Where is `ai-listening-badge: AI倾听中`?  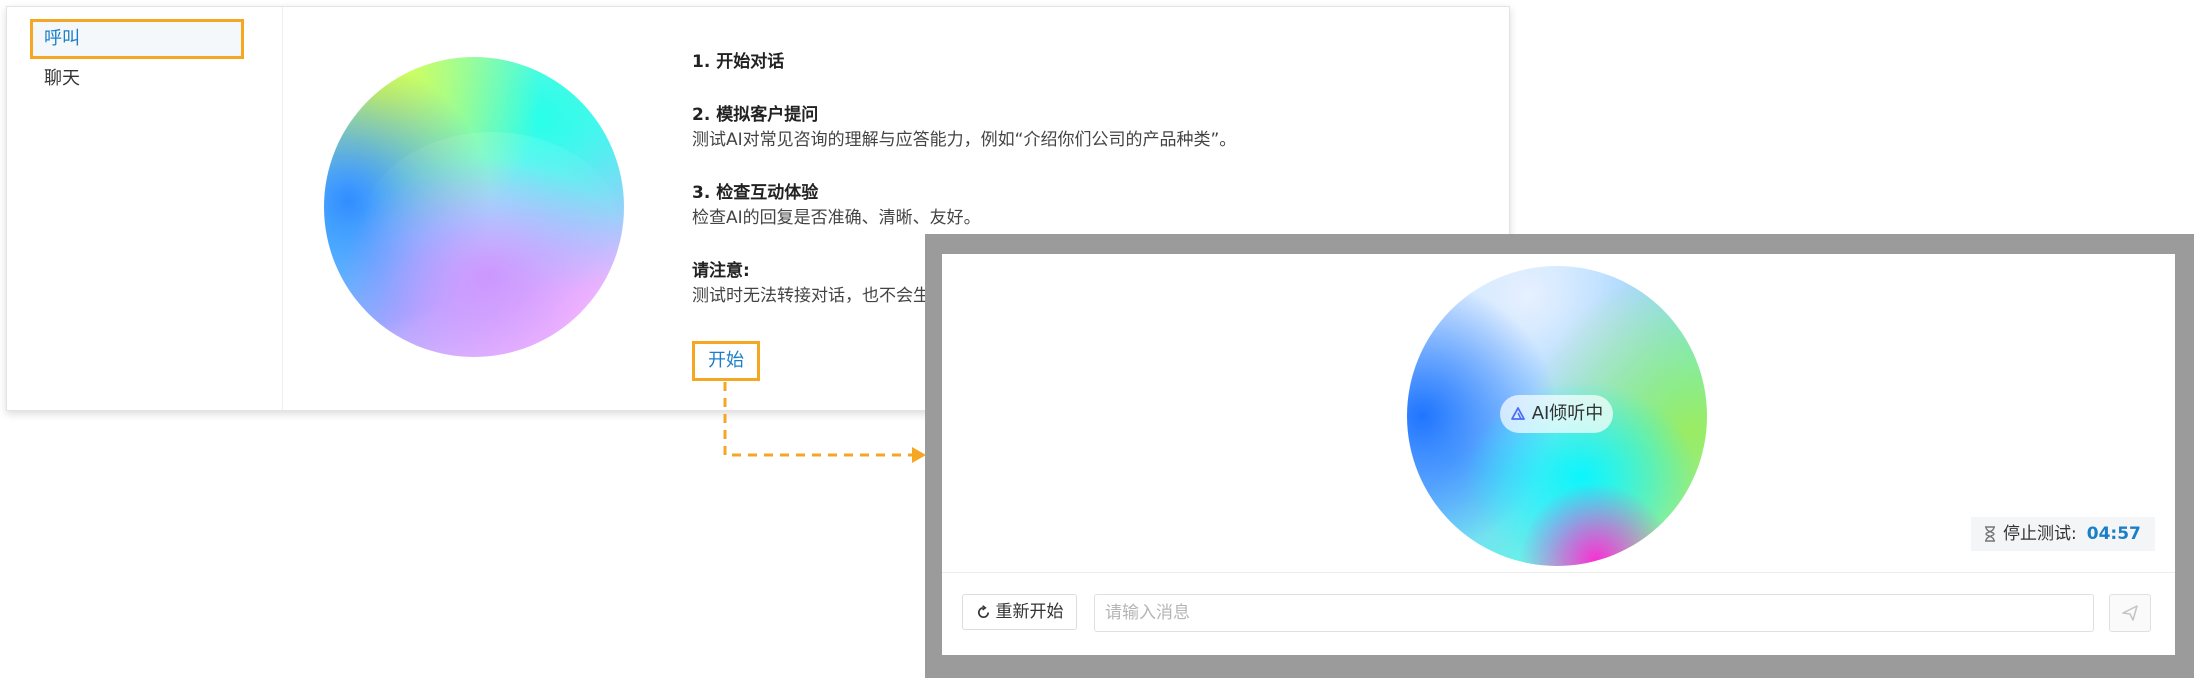
ai-listening-badge: AI倾听中 is located at coordinates (1556, 414).